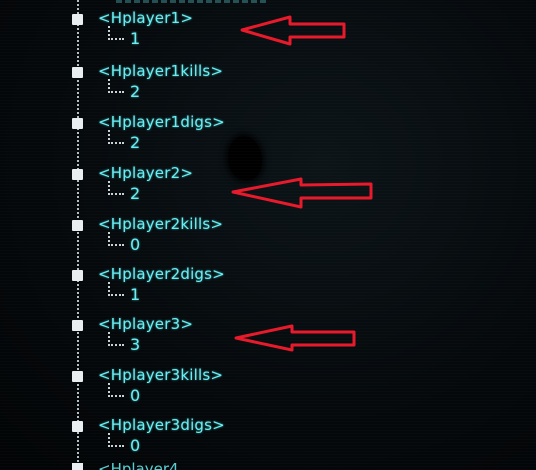  Describe the element at coordinates (160, 224) in the screenshot. I see `node-tag-label: <Hplayer2kills>` at that location.